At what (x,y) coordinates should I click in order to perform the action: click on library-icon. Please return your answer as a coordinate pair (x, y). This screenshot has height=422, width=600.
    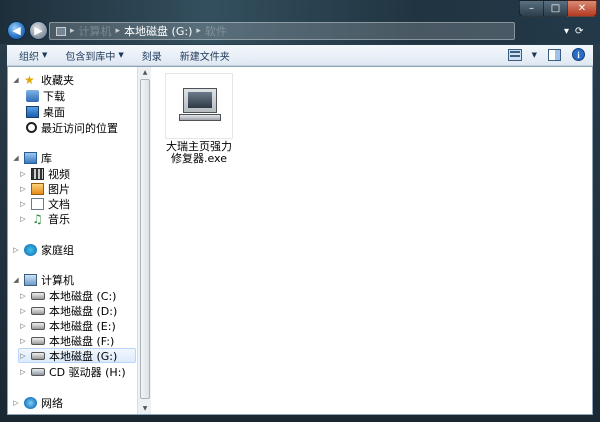
    Looking at the image, I should click on (30, 157).